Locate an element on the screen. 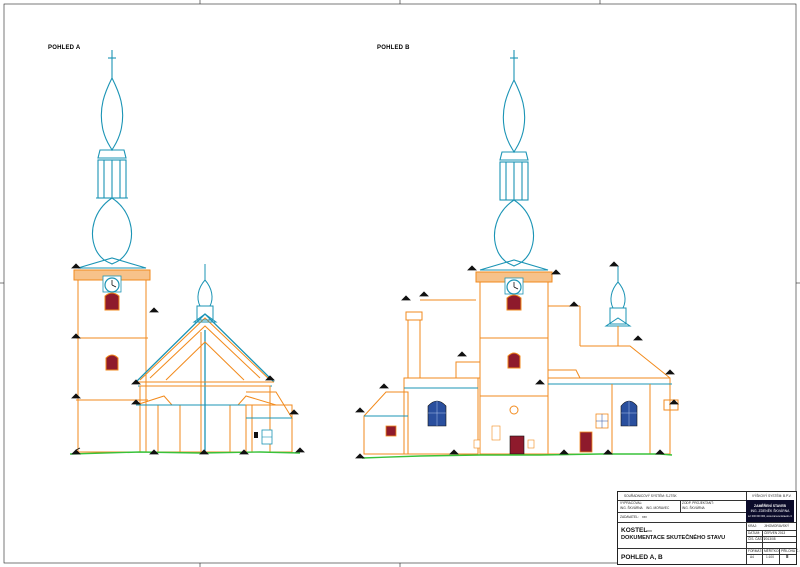  meritko-value: 1:100 is located at coordinates (770, 557).